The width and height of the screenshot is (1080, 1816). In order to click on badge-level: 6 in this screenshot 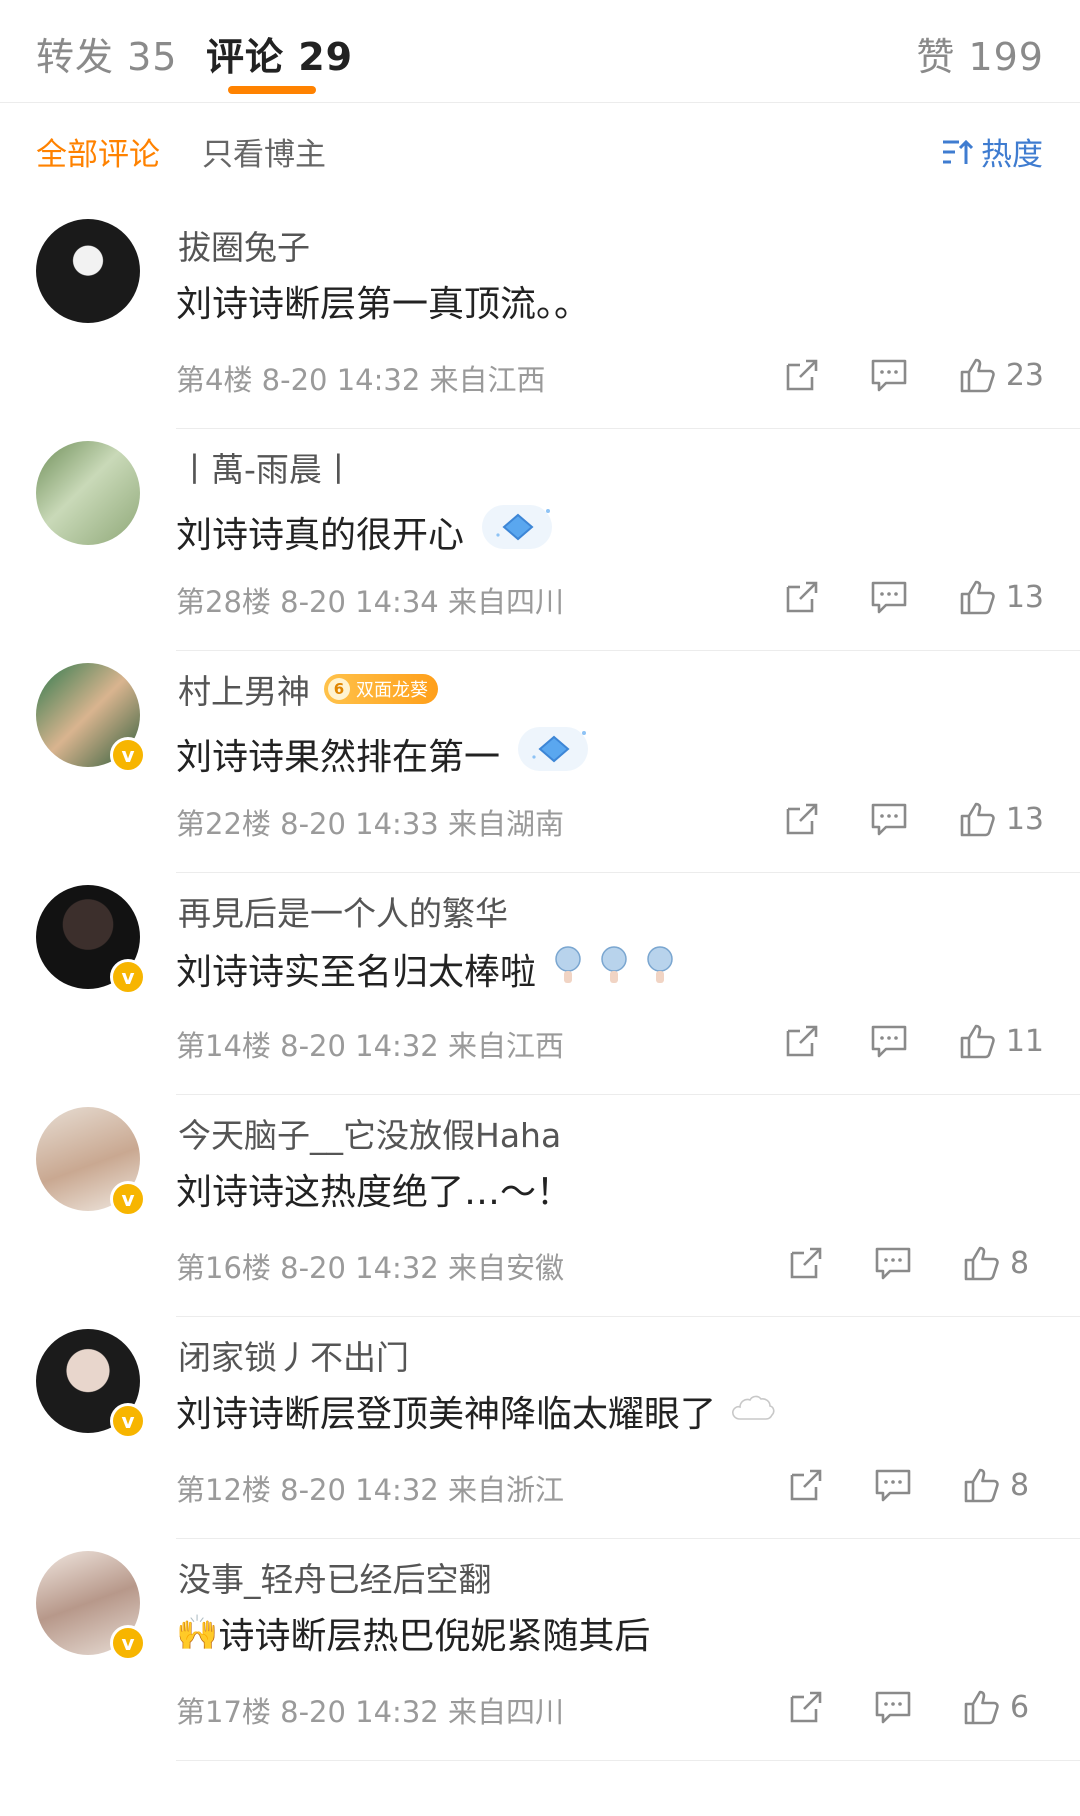, I will do `click(339, 689)`.